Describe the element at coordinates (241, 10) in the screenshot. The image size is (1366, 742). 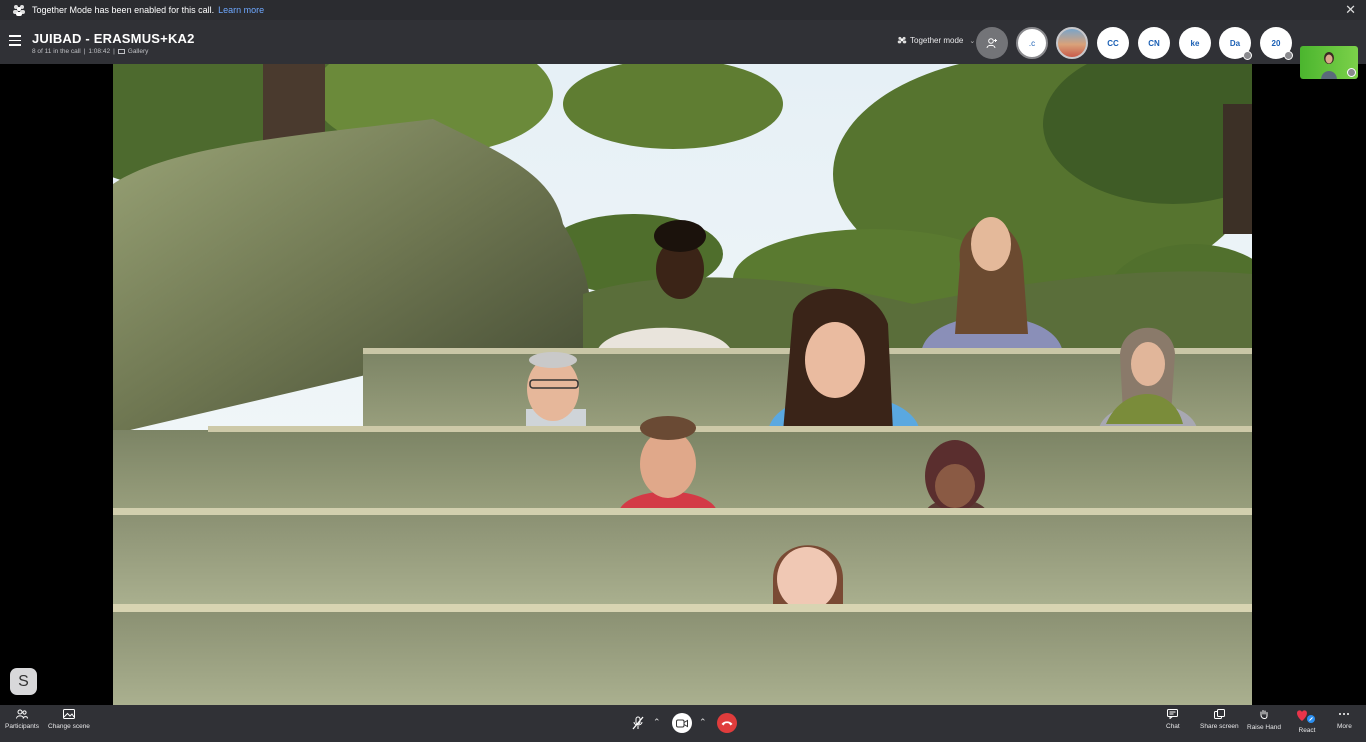
I see `learn-more-link: Learn more` at that location.